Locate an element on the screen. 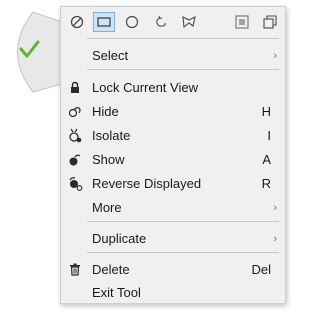 The height and width of the screenshot is (312, 320). shortcut-label: Del is located at coordinates (261, 269).